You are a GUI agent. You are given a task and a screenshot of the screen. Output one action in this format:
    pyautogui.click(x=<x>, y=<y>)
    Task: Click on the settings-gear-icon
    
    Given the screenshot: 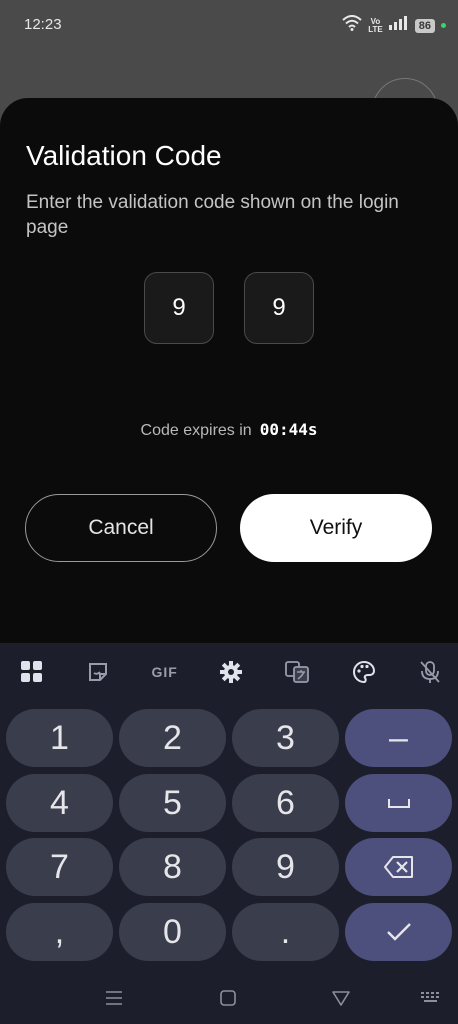 What is the action you would take?
    pyautogui.click(x=231, y=672)
    